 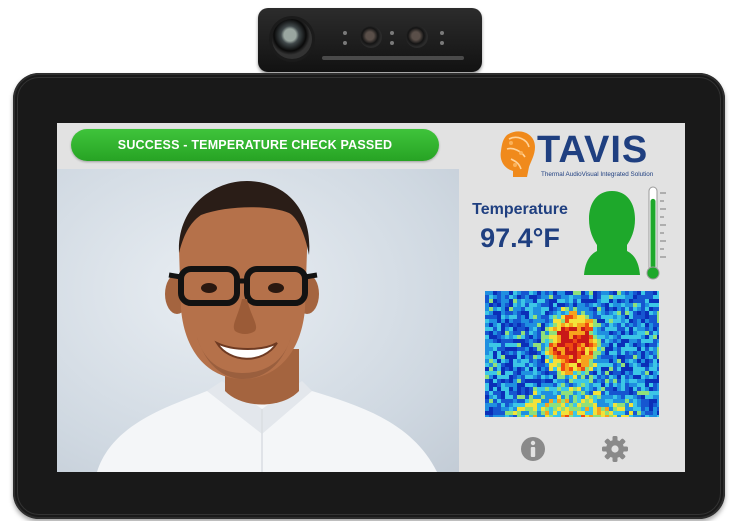 I want to click on info-icon, so click(x=533, y=449).